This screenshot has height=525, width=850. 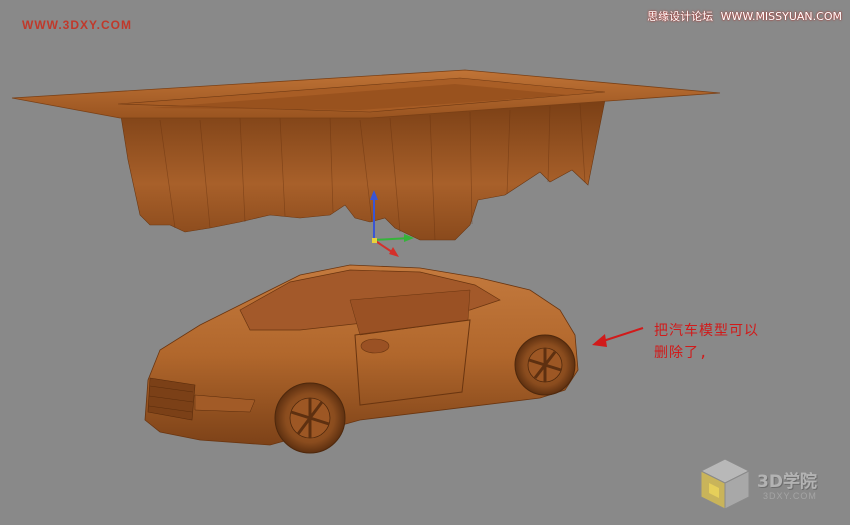 What do you see at coordinates (680, 16) in the screenshot?
I see `forum-name: 思缘设计论坛` at bounding box center [680, 16].